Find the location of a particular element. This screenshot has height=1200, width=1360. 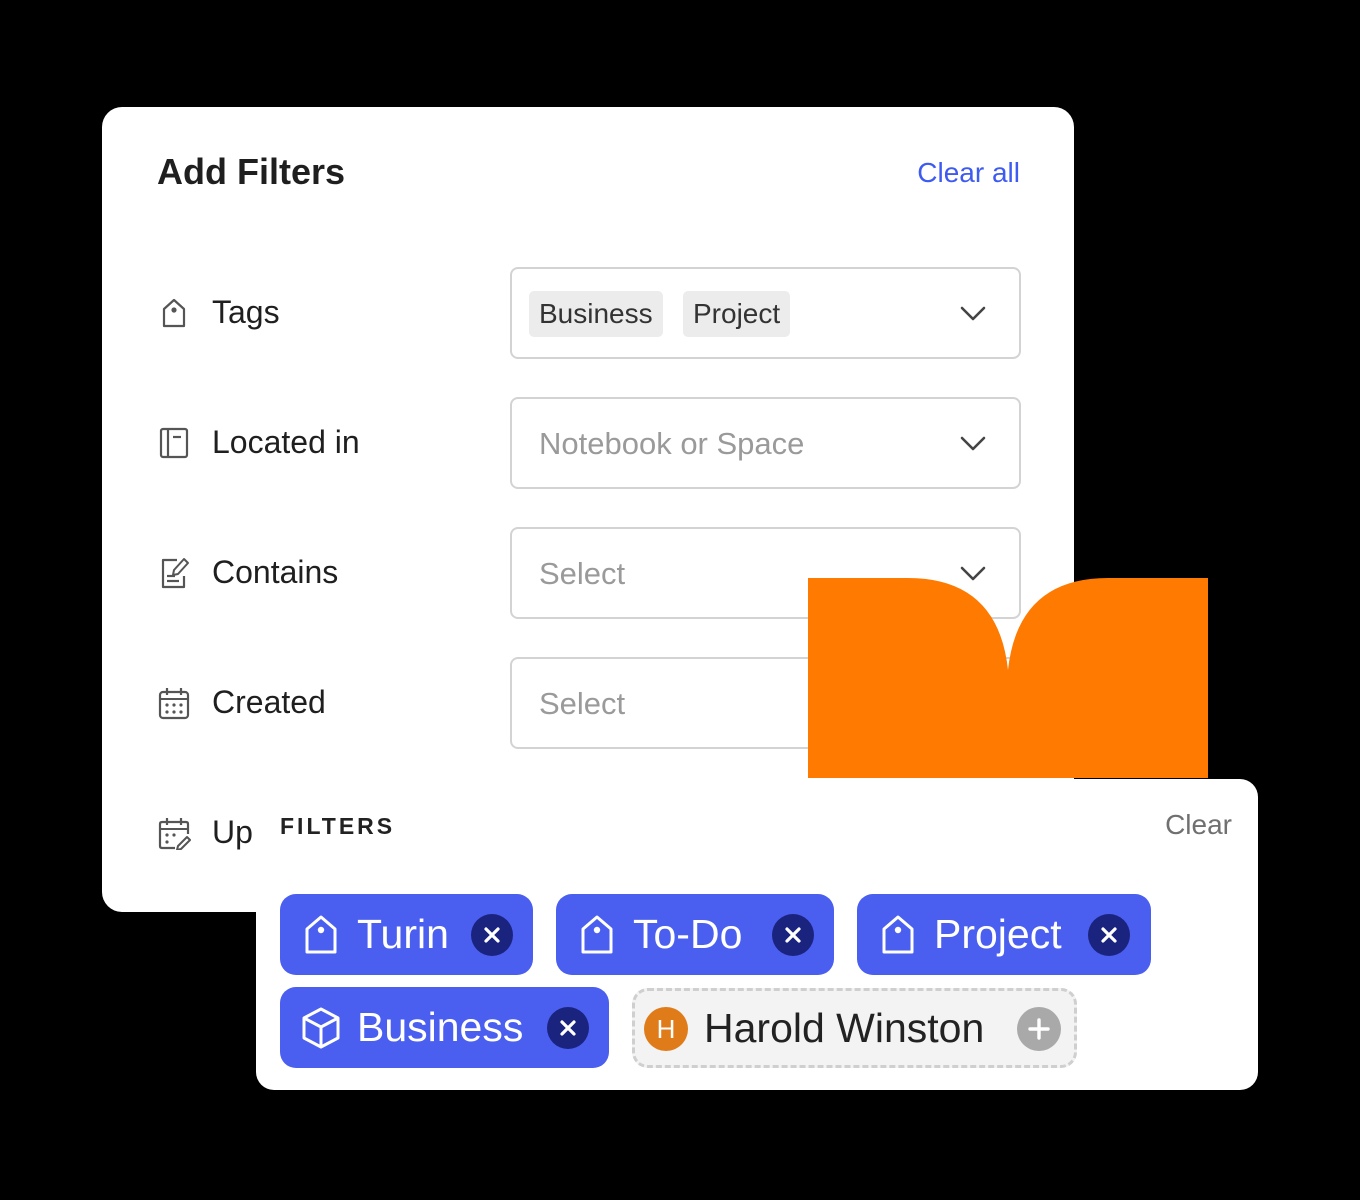

filter-row-located-in: Located in Notebook or Space is located at coordinates (589, 443).